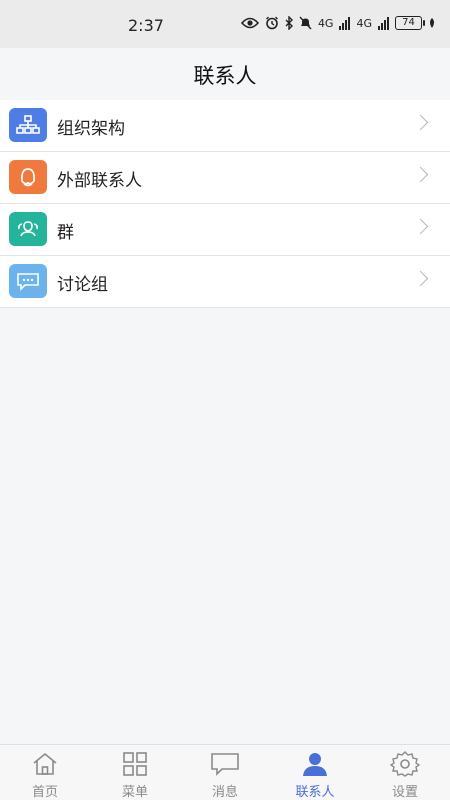 The image size is (450, 800). What do you see at coordinates (134, 792) in the screenshot?
I see `nav-label: 菜单` at bounding box center [134, 792].